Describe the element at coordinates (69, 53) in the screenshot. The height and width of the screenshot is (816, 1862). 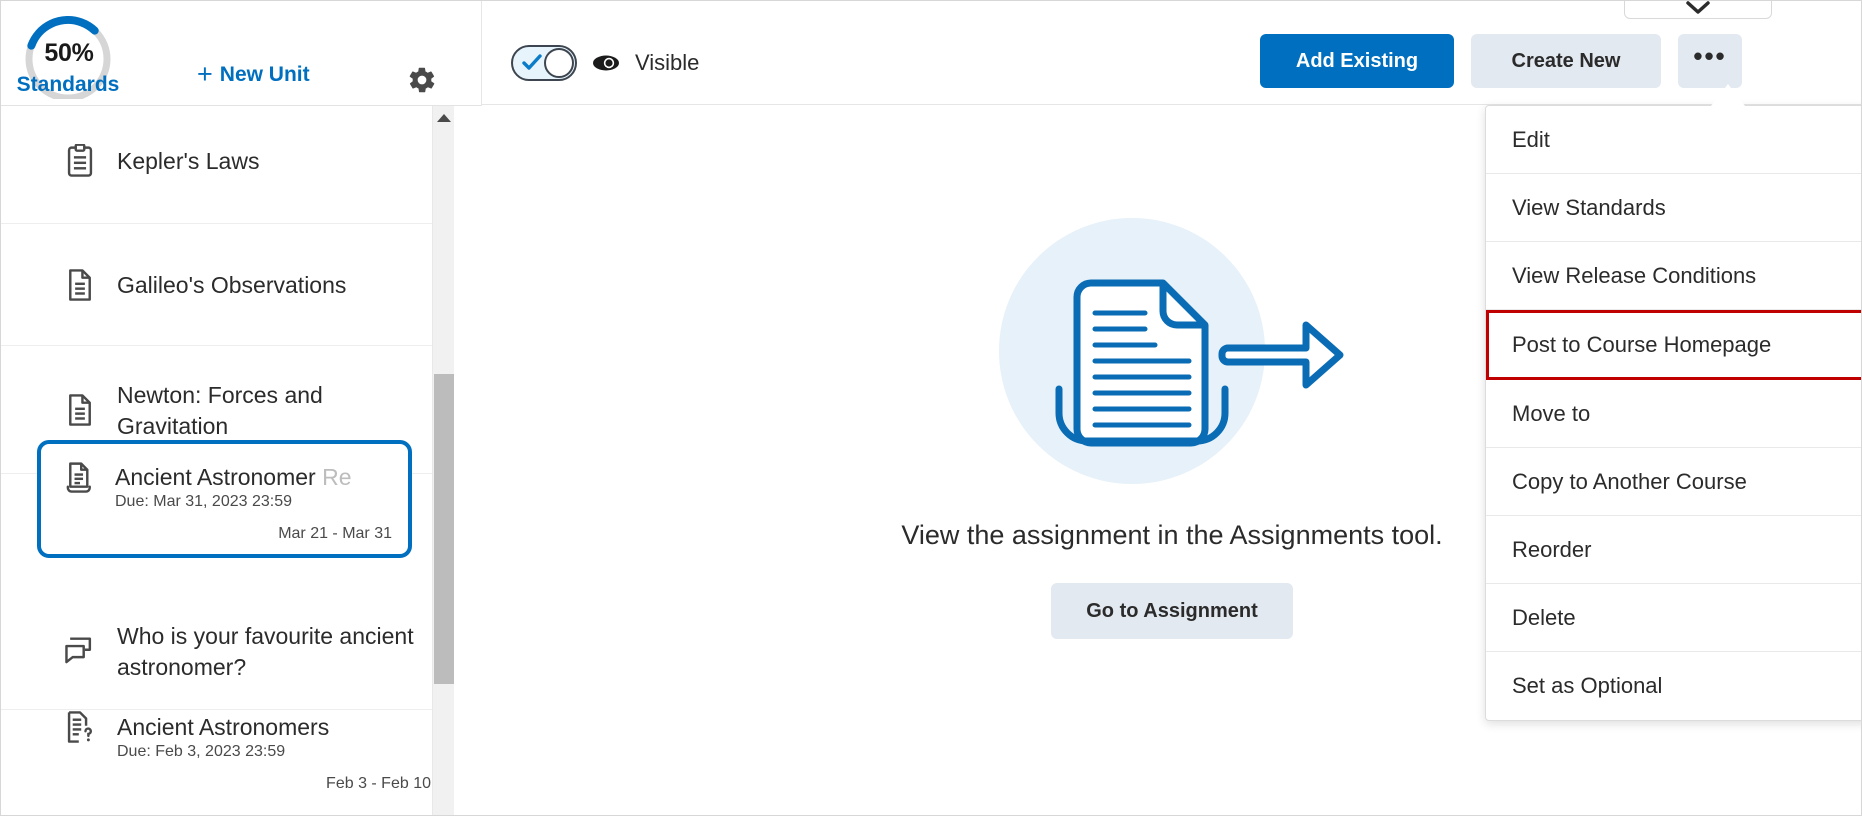
I see `progress-percent: 50%` at that location.